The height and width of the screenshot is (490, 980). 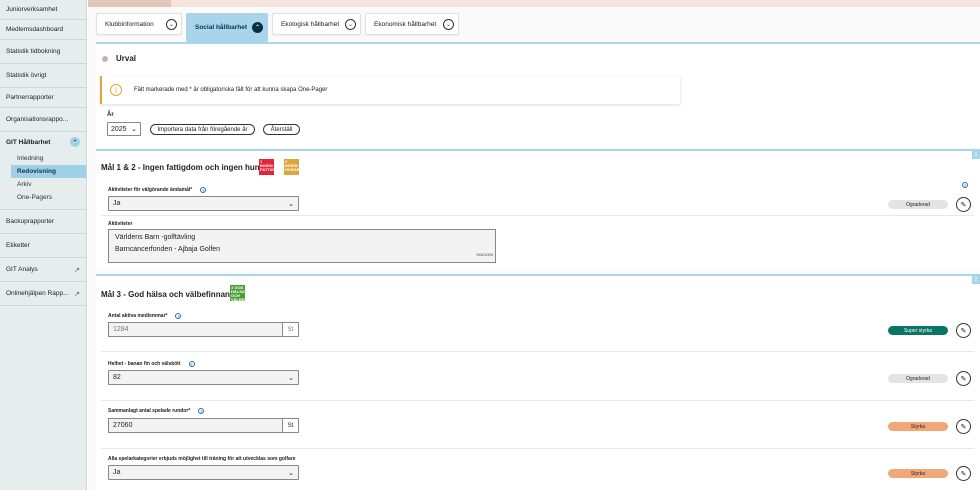 I want to click on sidebar-item-juniorverksamhet: Juniorverksamhet, so click(x=43, y=10).